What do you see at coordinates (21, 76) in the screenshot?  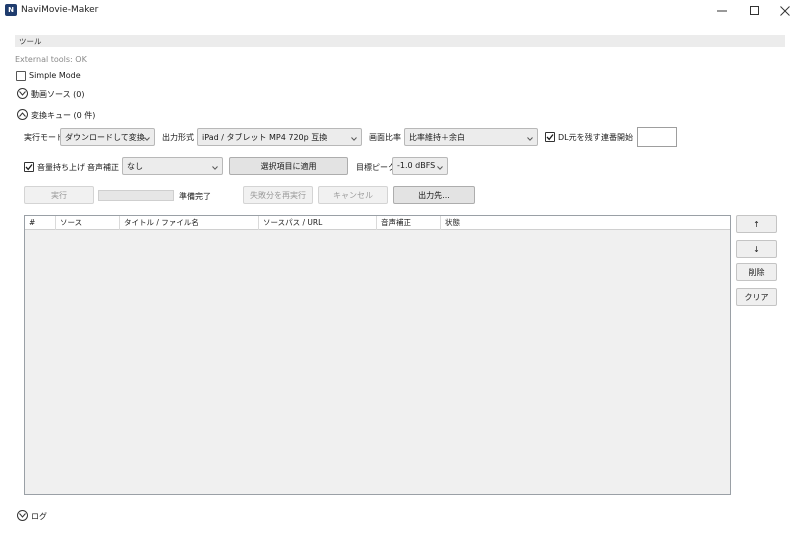 I see `simple-mode-checkbox` at bounding box center [21, 76].